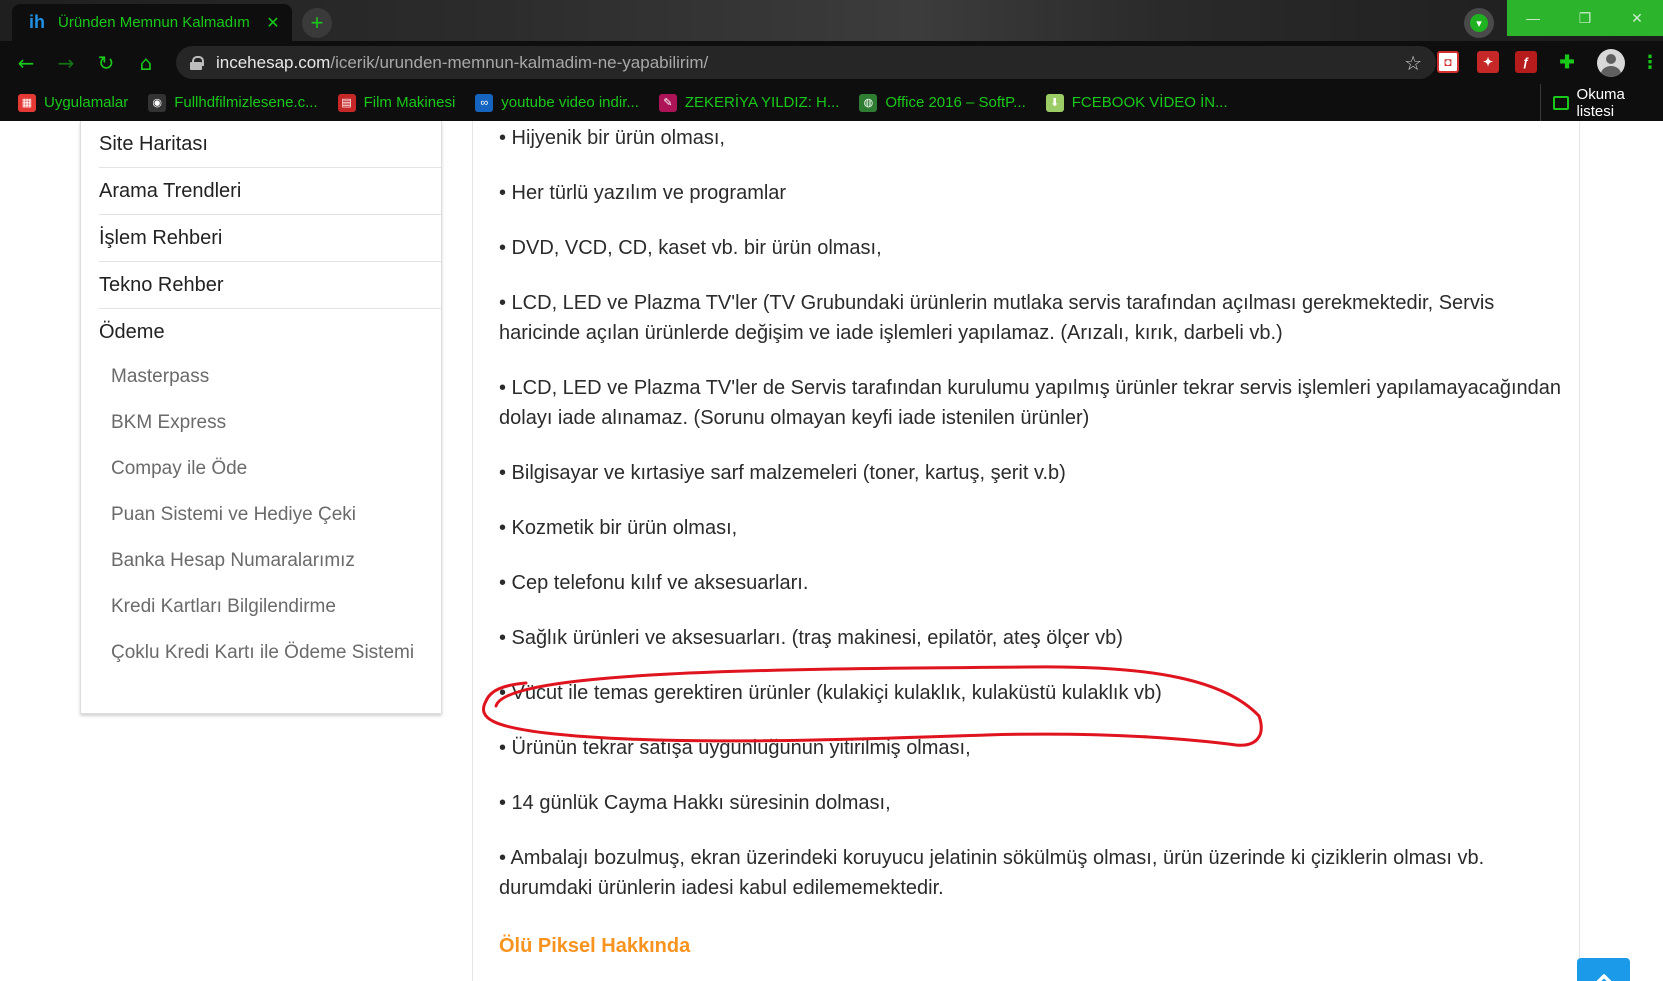  Describe the element at coordinates (654, 583) in the screenshot. I see `list-item: • Cep telefonu kılıf ve aksesuarları.` at that location.